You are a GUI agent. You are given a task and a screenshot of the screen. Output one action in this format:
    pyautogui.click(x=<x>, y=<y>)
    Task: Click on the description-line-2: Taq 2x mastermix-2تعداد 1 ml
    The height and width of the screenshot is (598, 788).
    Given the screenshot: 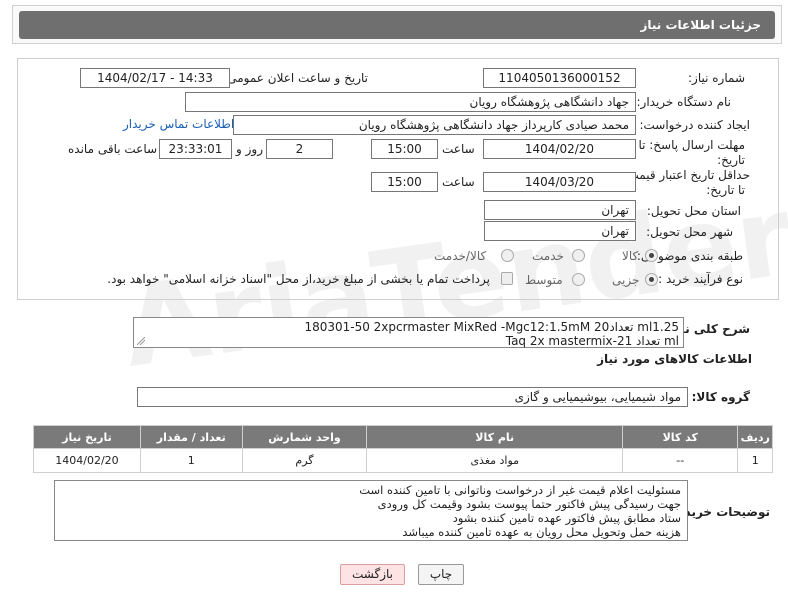 What is the action you would take?
    pyautogui.click(x=592, y=341)
    